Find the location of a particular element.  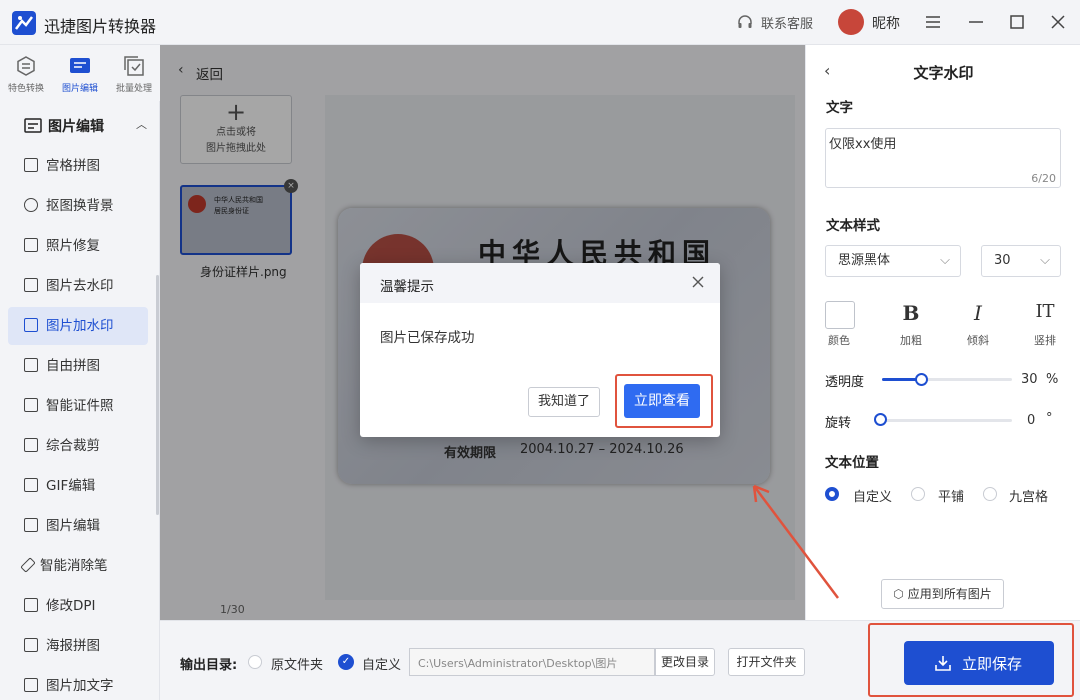

cutout-icon is located at coordinates (31, 205).